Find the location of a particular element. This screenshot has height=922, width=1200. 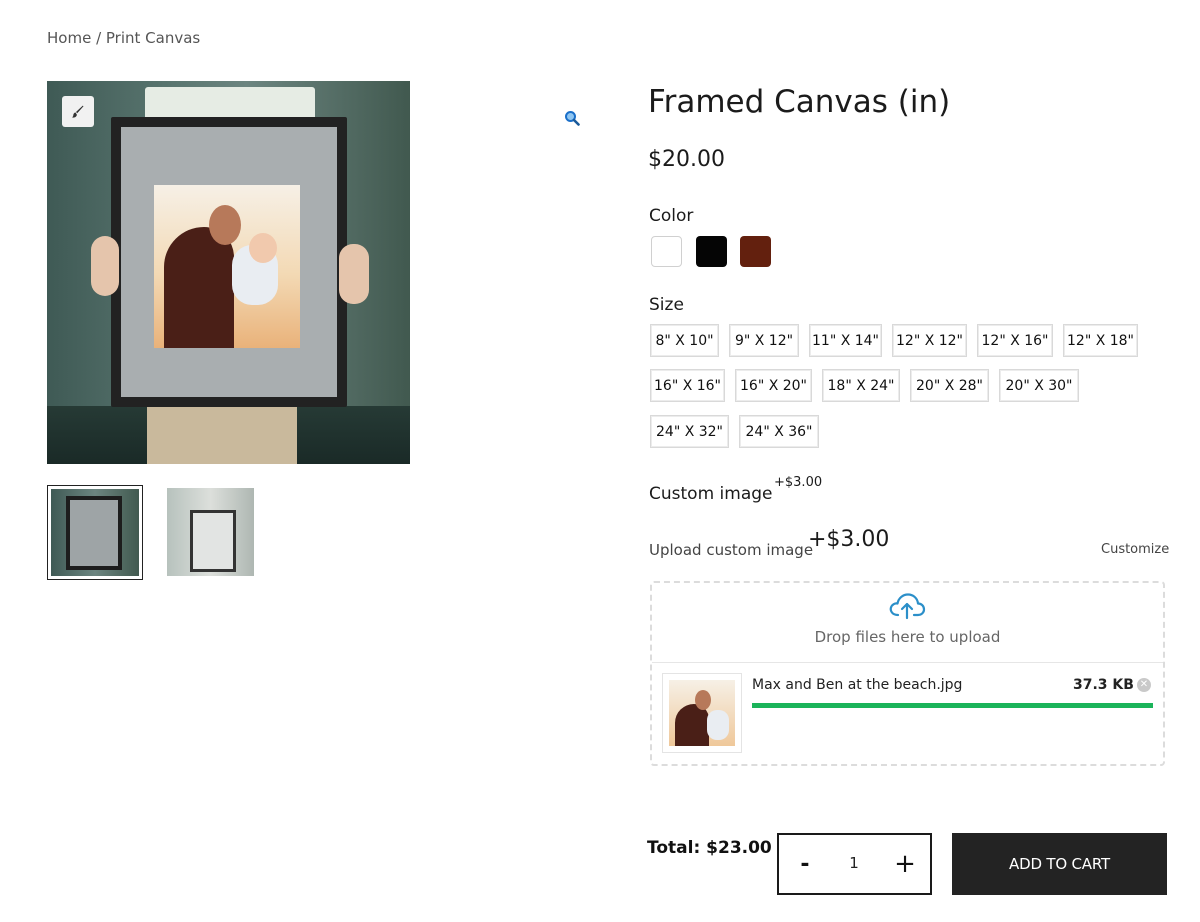

breadcrumb-home-link: Home is located at coordinates (69, 38).